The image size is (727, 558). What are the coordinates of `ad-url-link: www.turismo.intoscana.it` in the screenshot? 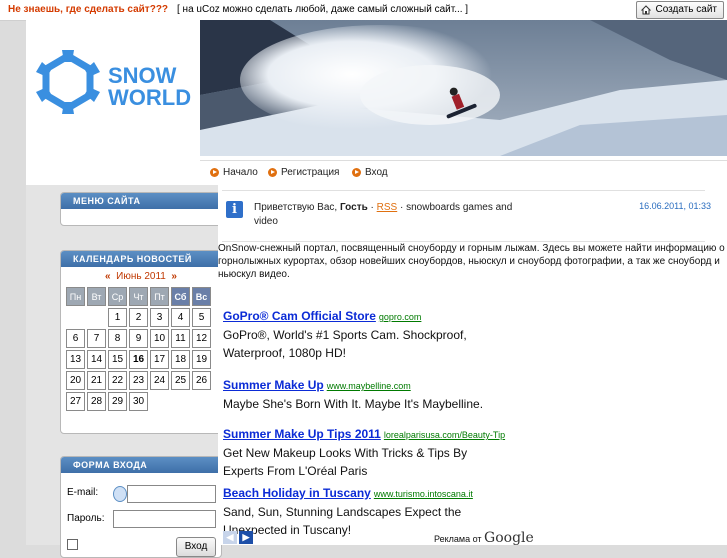 It's located at (423, 494).